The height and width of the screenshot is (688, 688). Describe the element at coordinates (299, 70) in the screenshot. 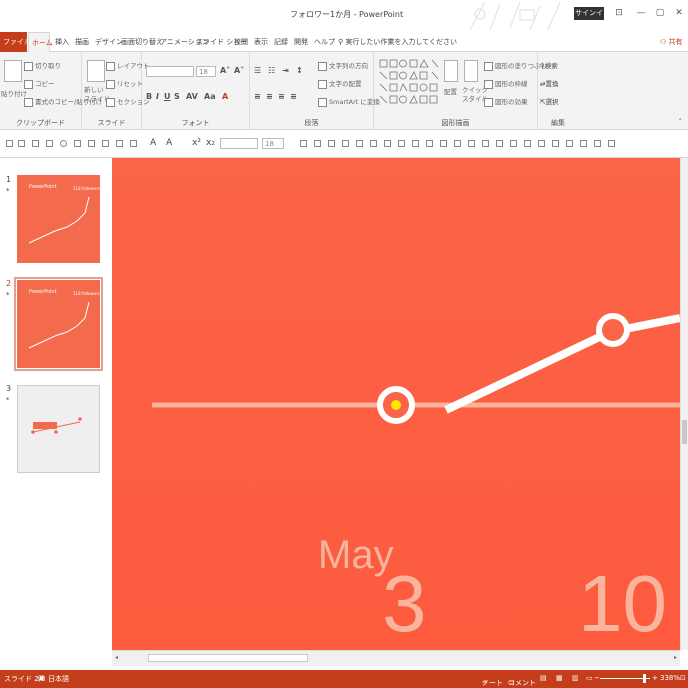

I see `line-spacing-icon: ↕` at that location.